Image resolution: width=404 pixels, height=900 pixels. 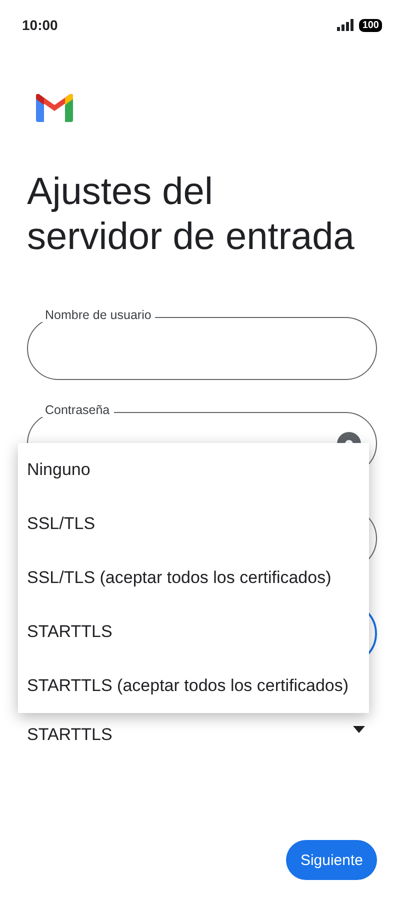 I want to click on menu-option: SSL/TLS, so click(x=193, y=524).